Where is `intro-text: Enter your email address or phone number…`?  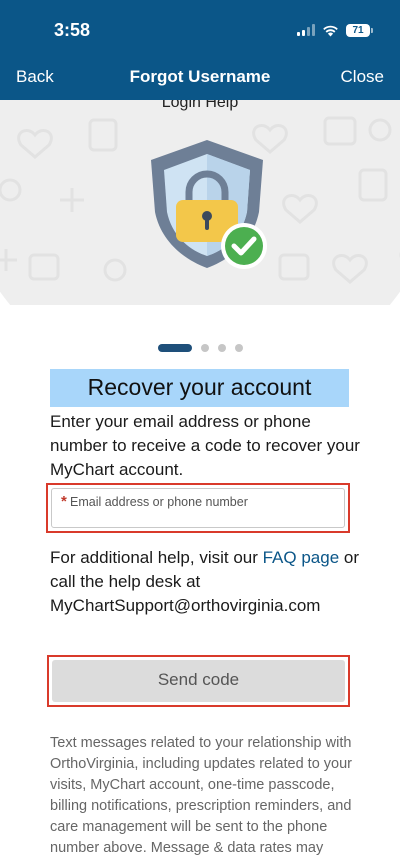
intro-text: Enter your email address or phone number… is located at coordinates (205, 445).